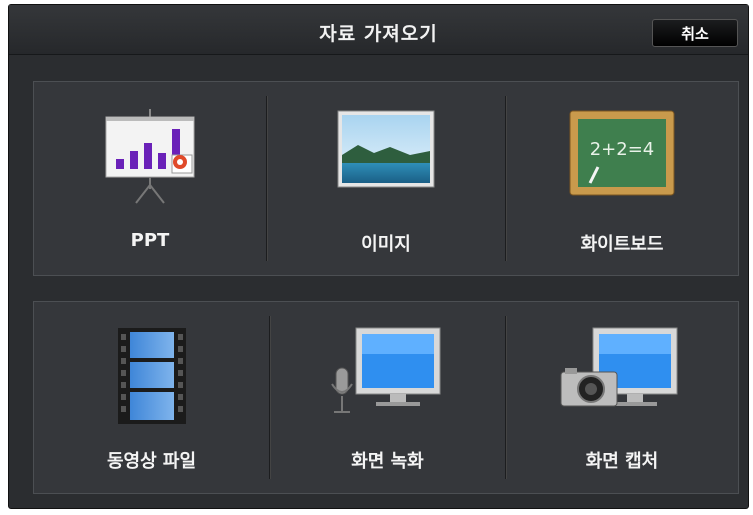 Image resolution: width=753 pixels, height=515 pixels. I want to click on video-file-option: 동영상 파일, so click(151, 397).